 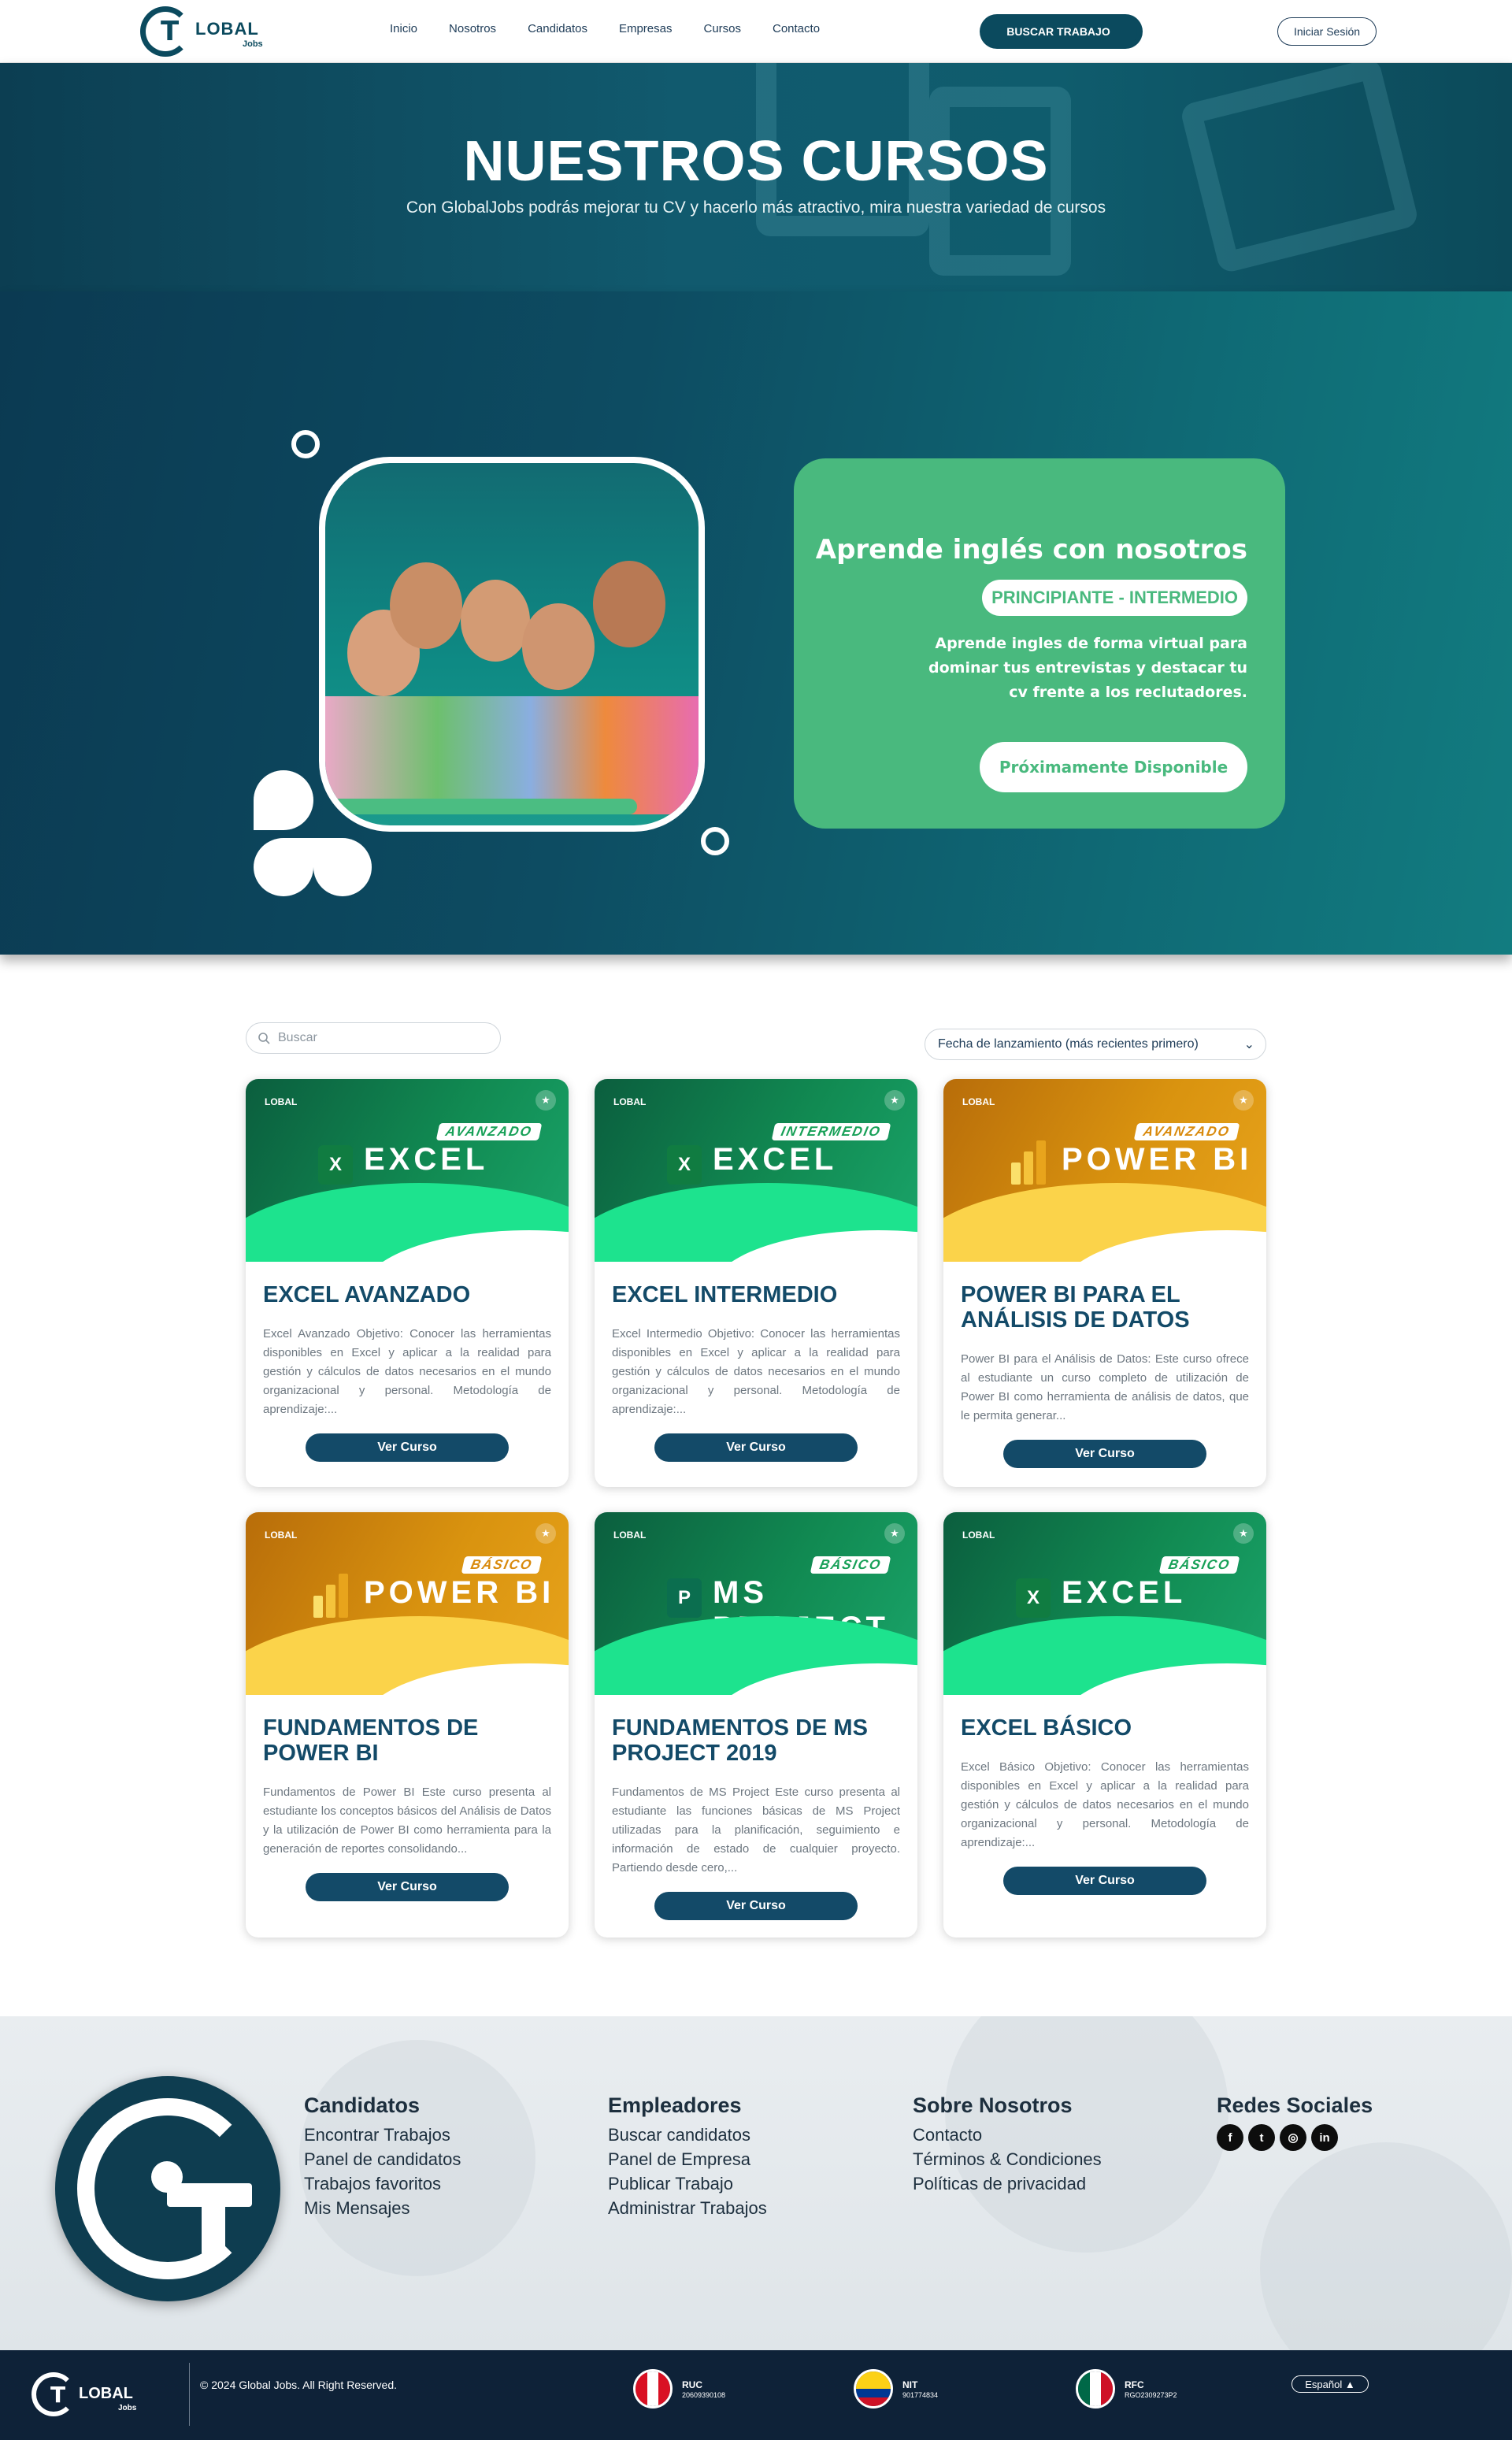 I want to click on nav-item-empresas: Empresas, so click(x=646, y=29).